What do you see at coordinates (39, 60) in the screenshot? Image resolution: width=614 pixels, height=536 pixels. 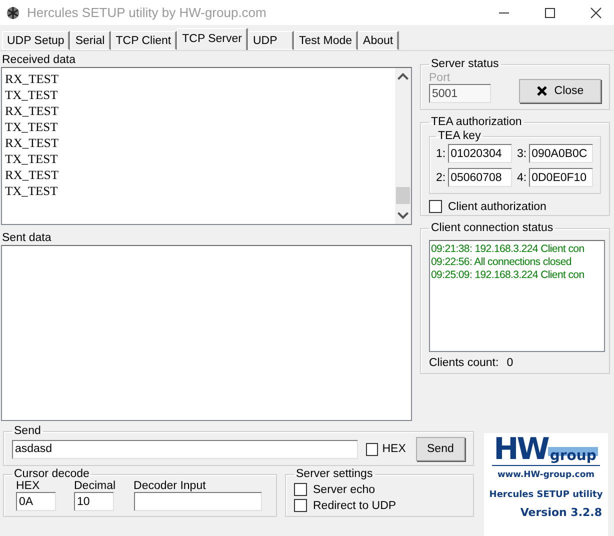 I see `received-data-label: Received data` at bounding box center [39, 60].